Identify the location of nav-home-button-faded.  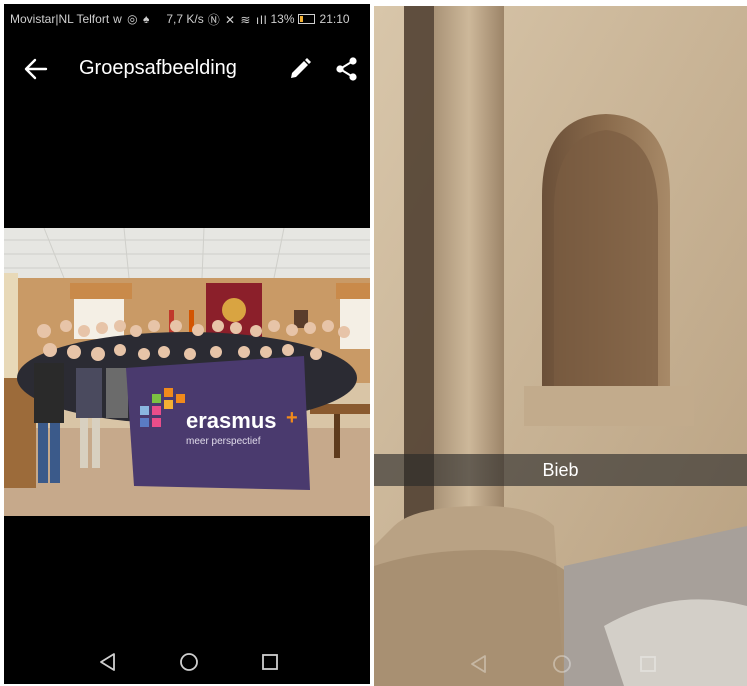
(562, 664).